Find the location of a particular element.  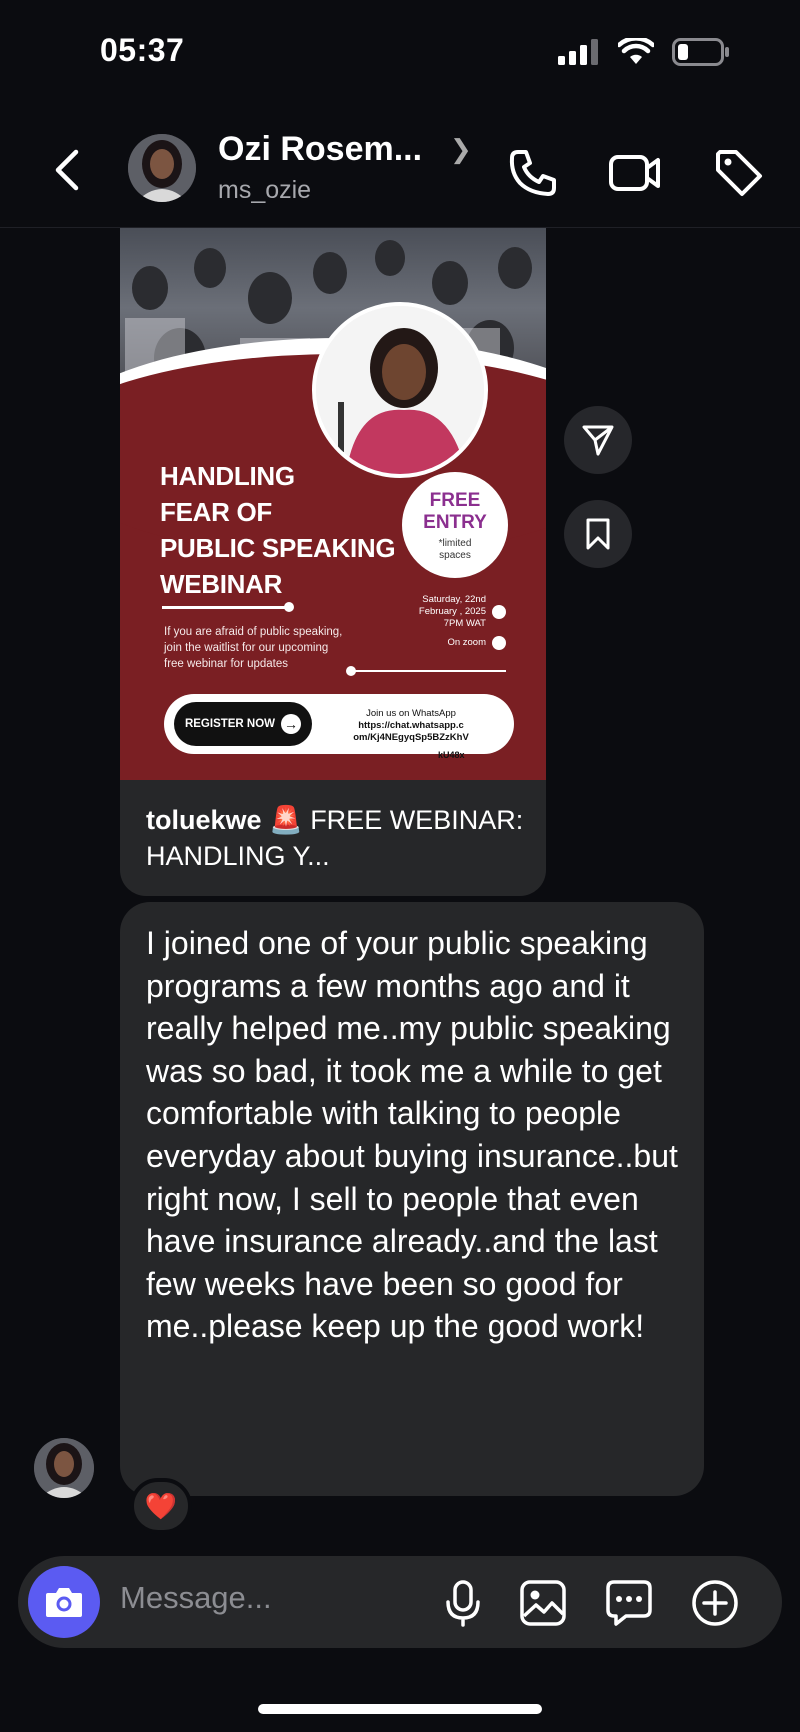

whatsapp-link: om/Kj4NEgyqSp5BZzKhV is located at coordinates (411, 737).